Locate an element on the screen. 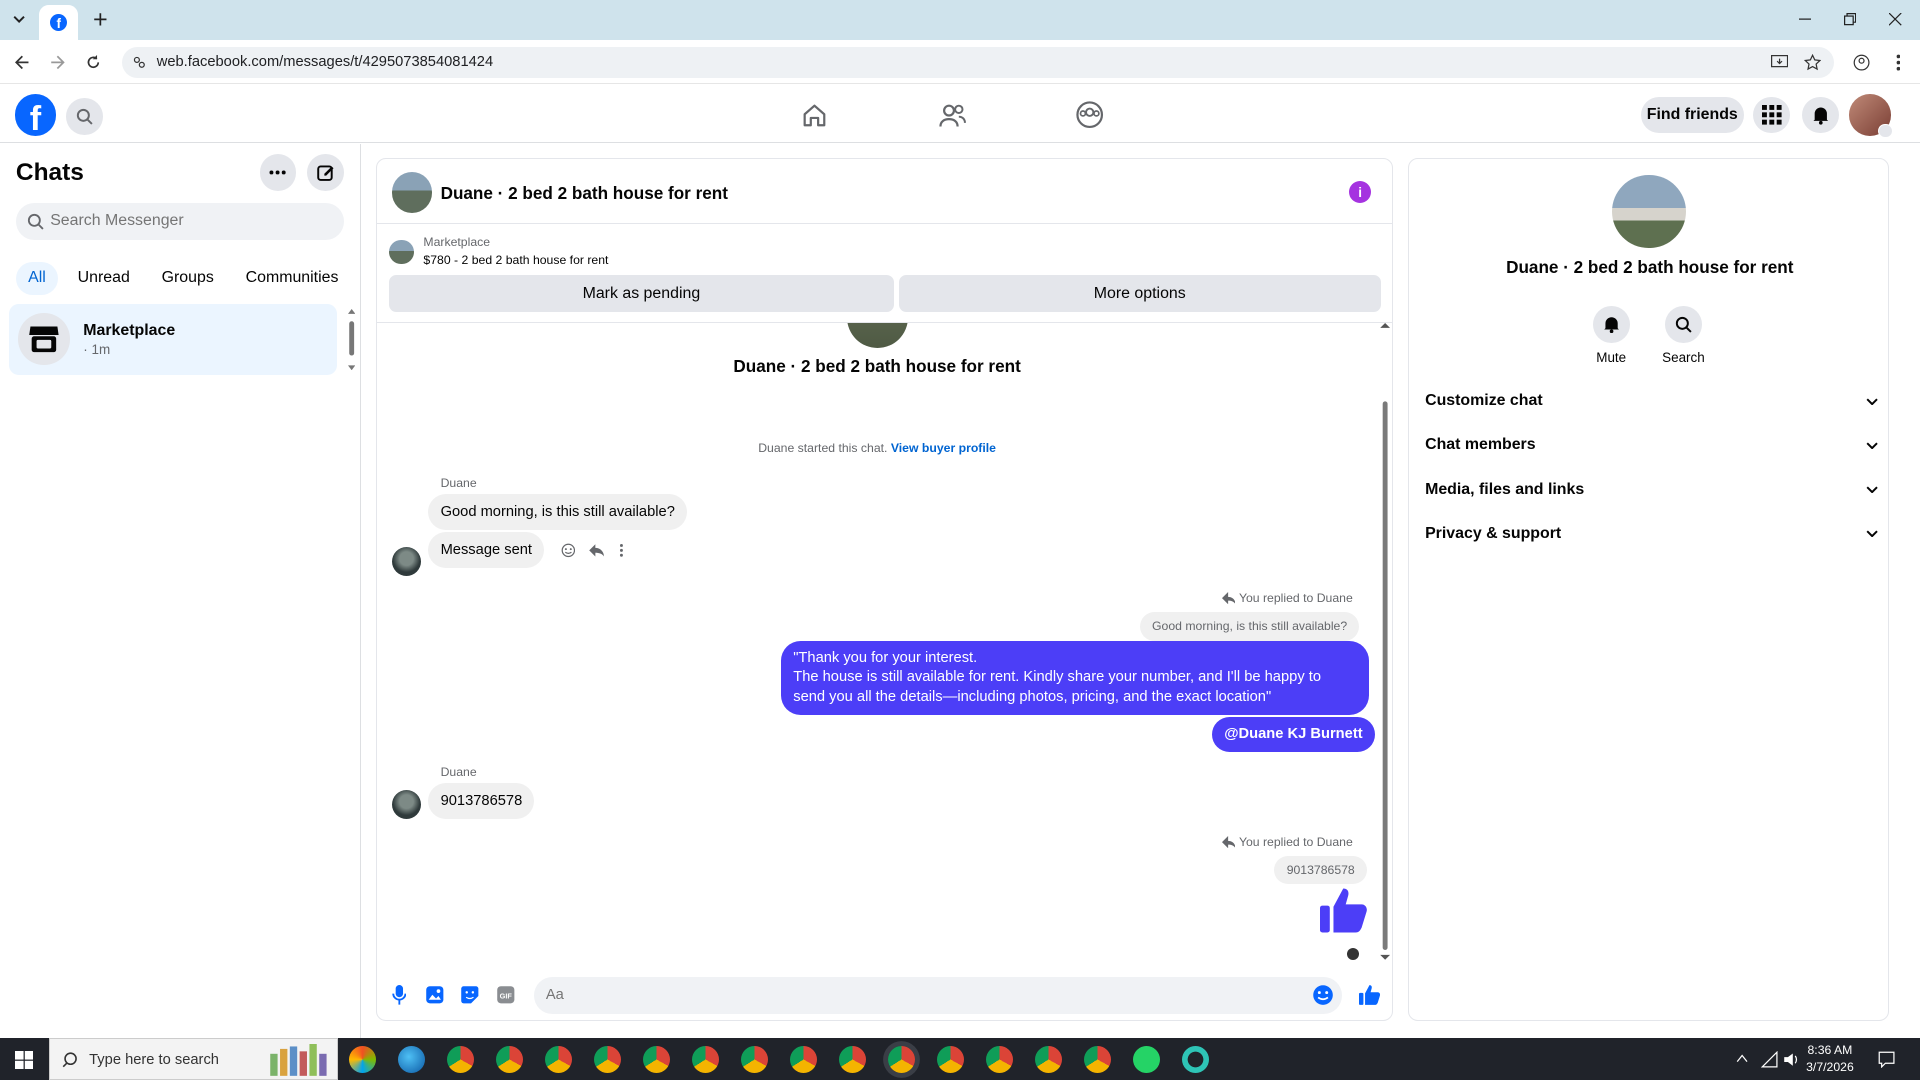 Image resolution: width=1920 pixels, height=1080 pixels. quoted-message: Good morning, is this still available? is located at coordinates (1249, 626).